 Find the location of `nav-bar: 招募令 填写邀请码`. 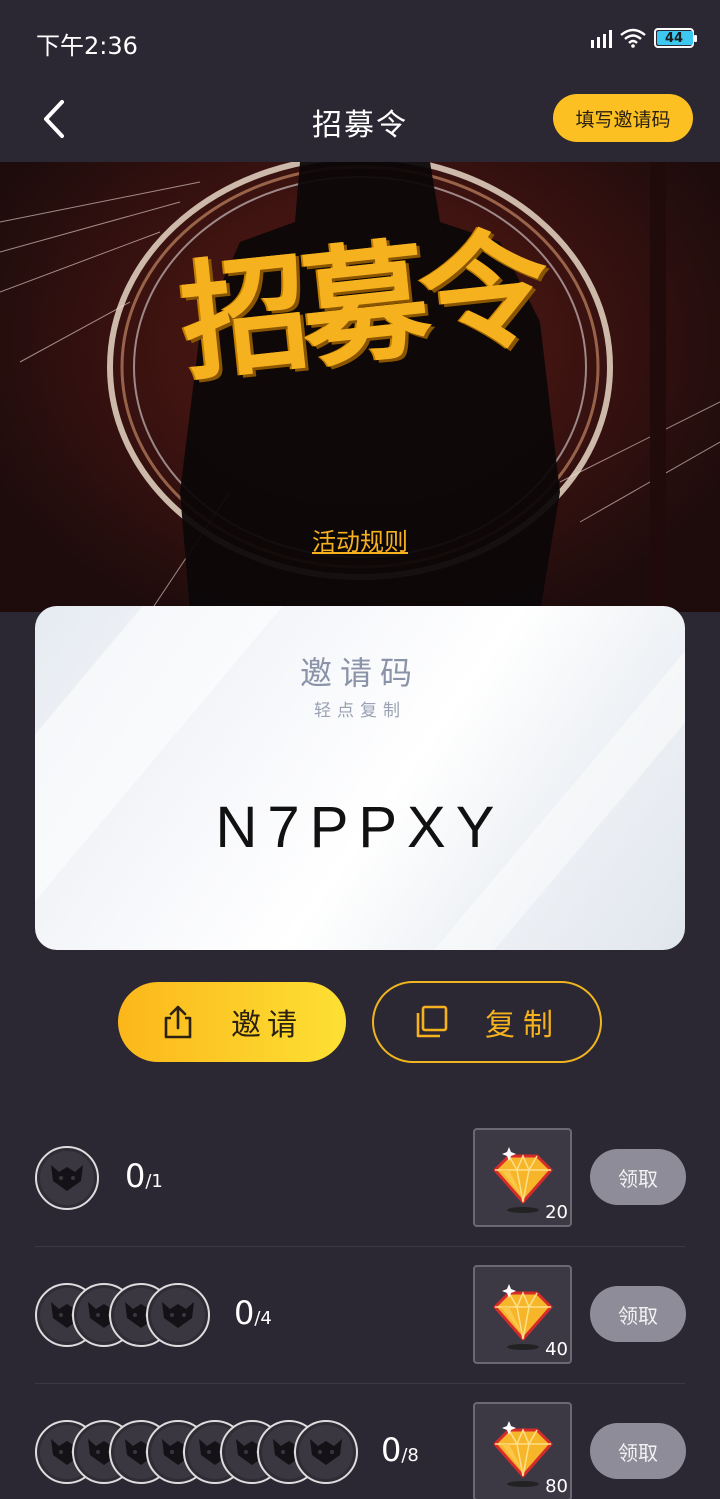

nav-bar: 招募令 填写邀请码 is located at coordinates (360, 121).